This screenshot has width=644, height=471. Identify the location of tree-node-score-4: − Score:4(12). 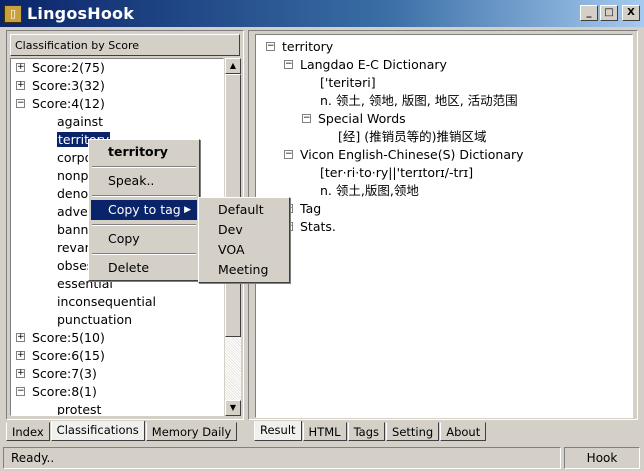
(60, 104).